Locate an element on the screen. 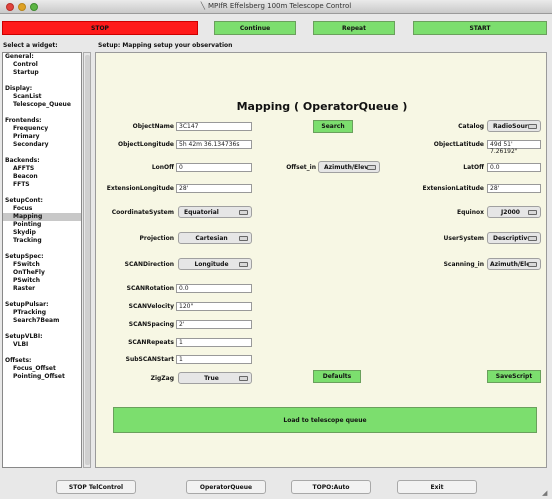 The height and width of the screenshot is (499, 552). offset-in-dropdown: Azimuth/Elevation is located at coordinates (349, 167).